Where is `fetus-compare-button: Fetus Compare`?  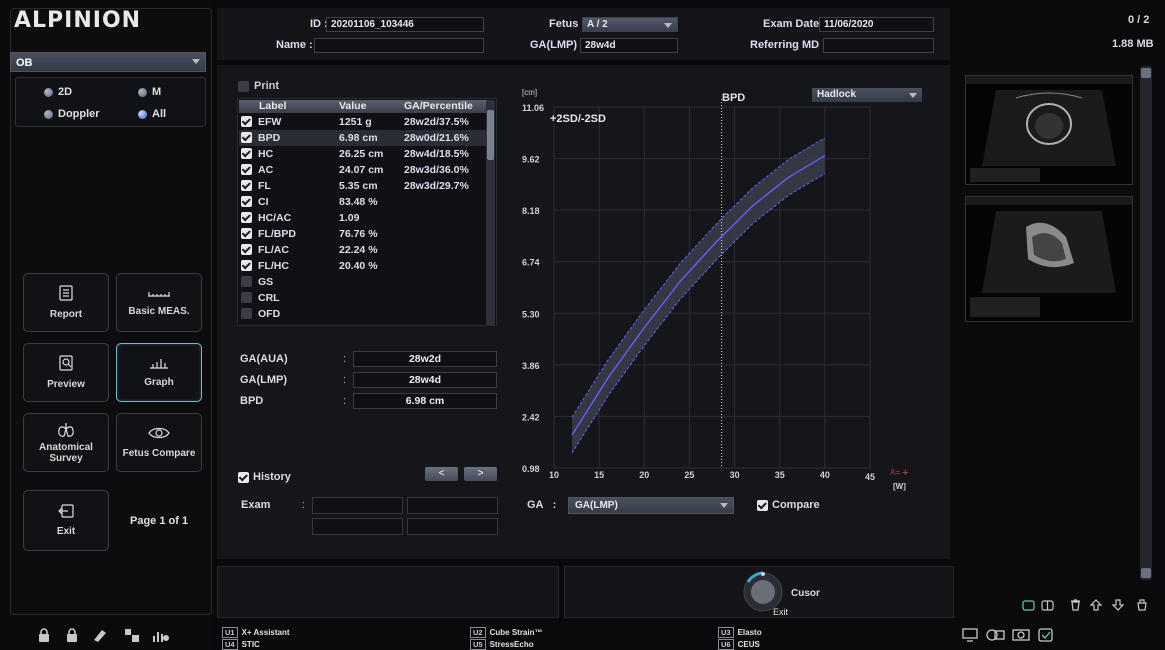 fetus-compare-button: Fetus Compare is located at coordinates (159, 442).